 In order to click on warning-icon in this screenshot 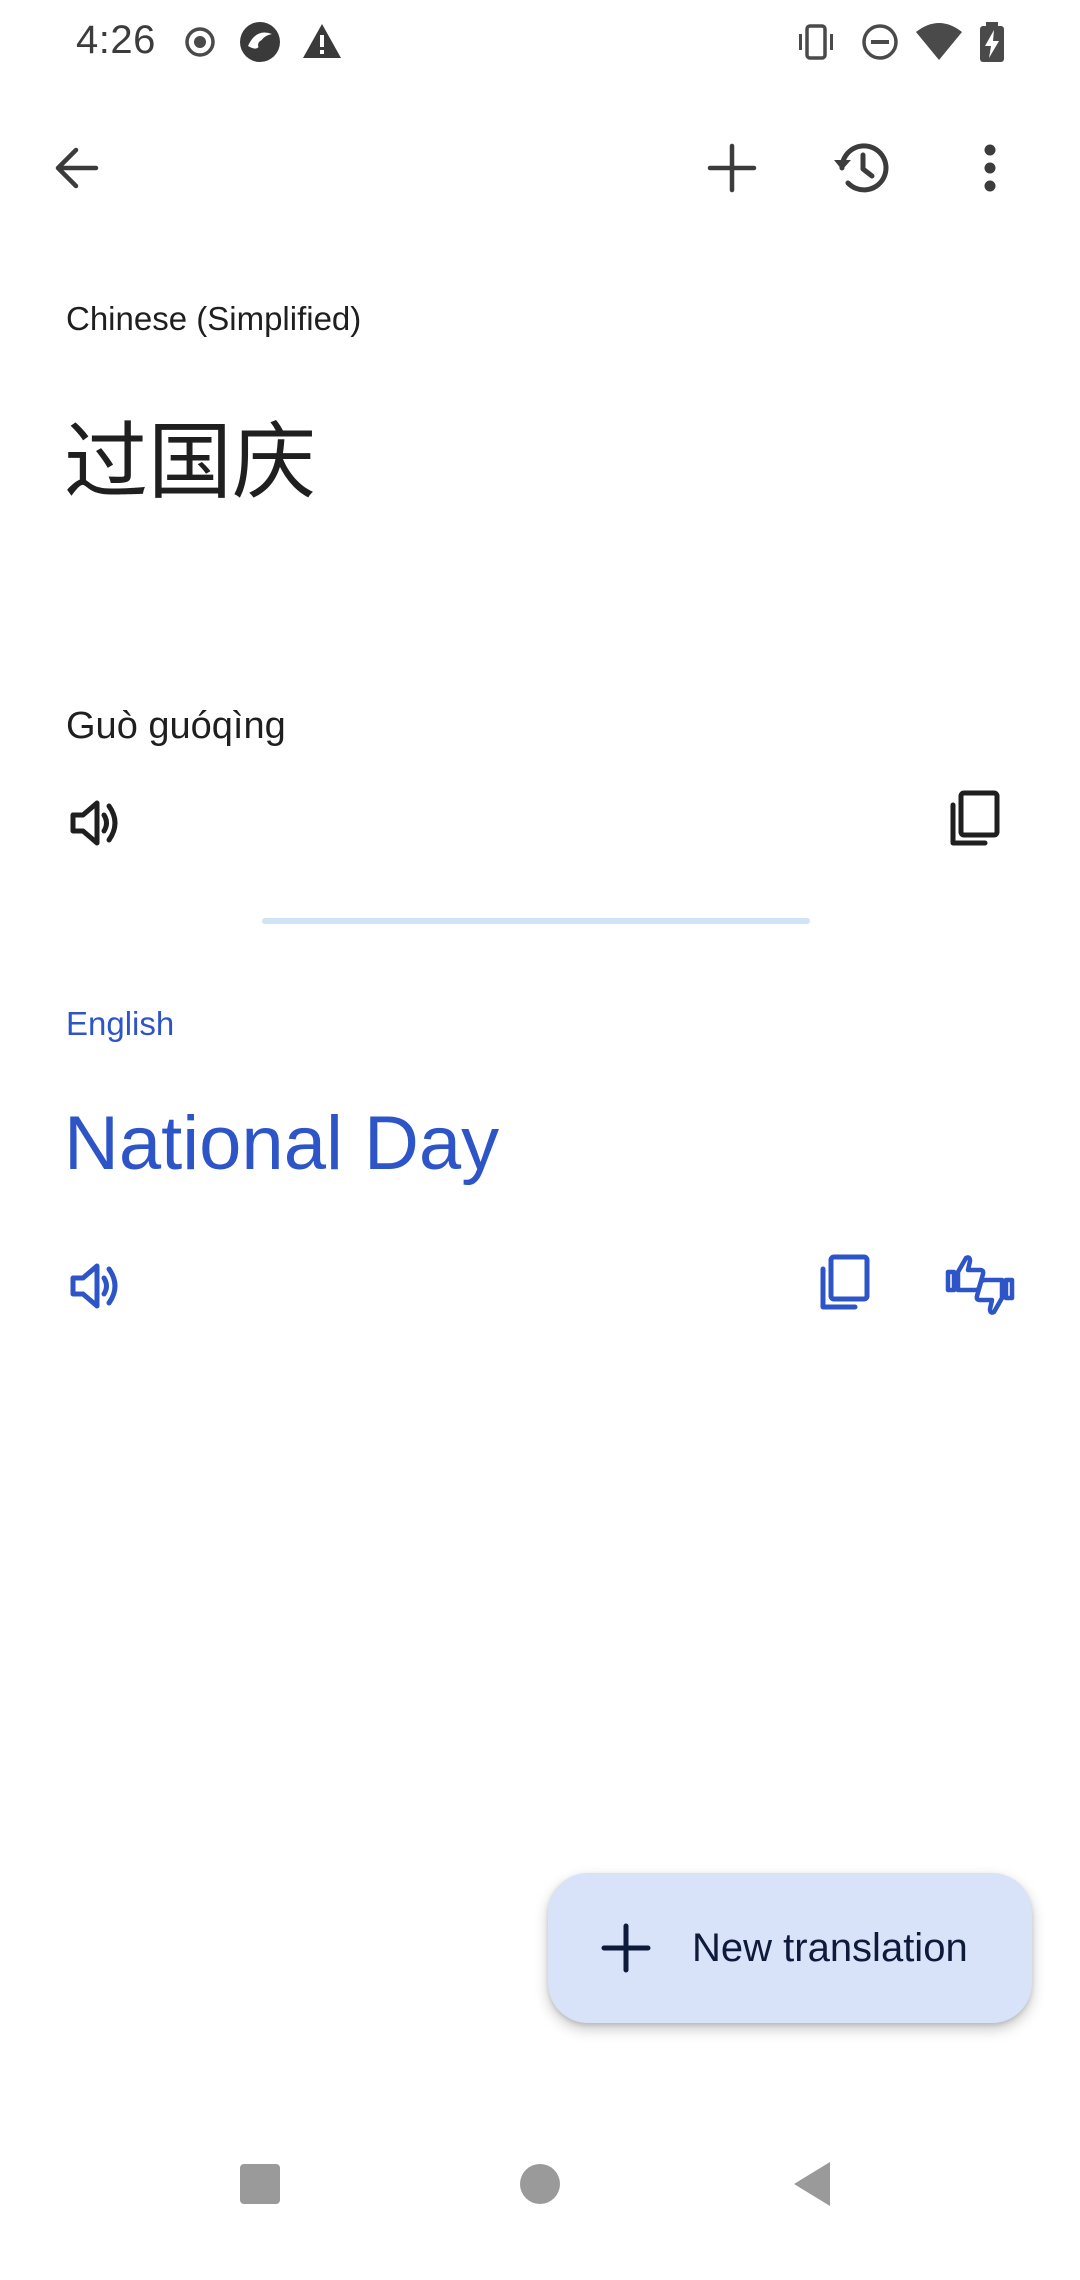, I will do `click(322, 42)`.